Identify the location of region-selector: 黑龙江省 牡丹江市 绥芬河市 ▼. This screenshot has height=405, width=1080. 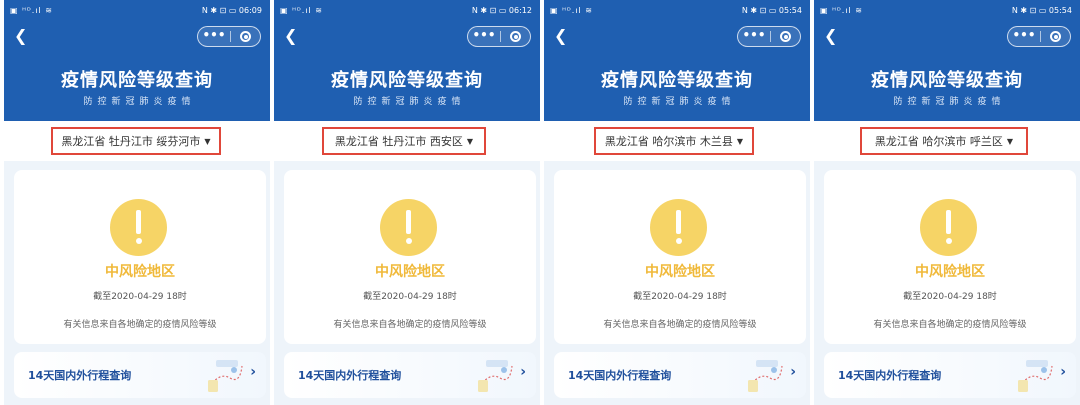
(136, 141).